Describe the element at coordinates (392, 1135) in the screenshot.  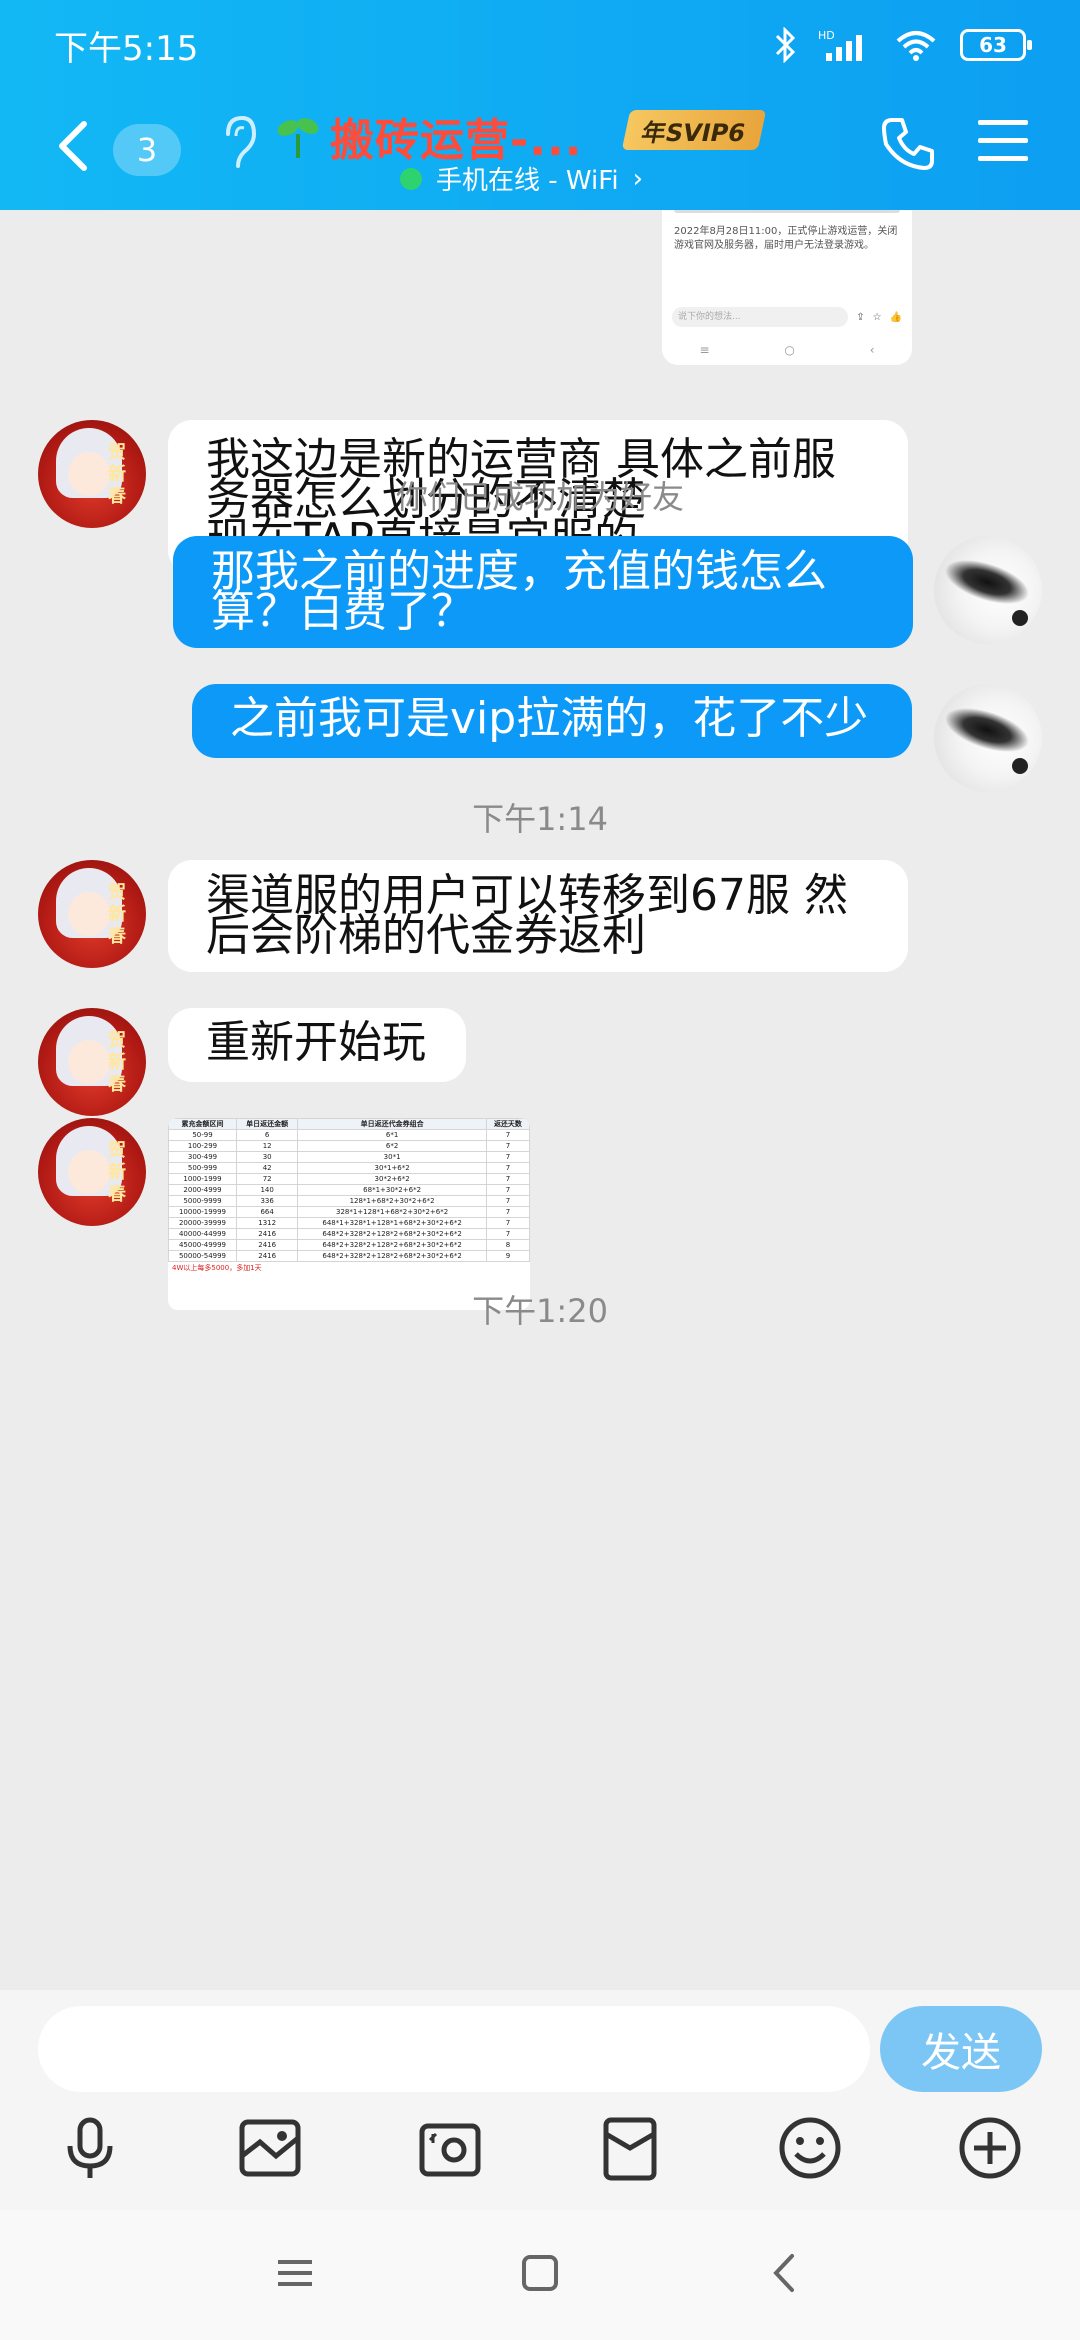
I see `table-cell: 6*1` at that location.